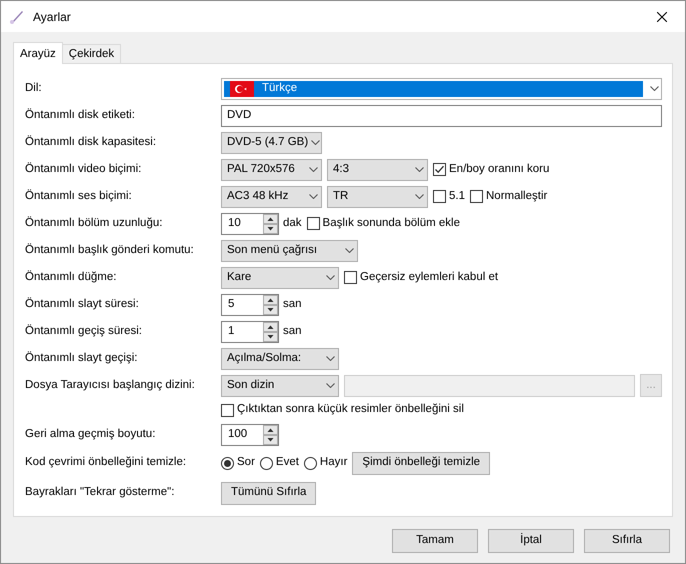  What do you see at coordinates (250, 435) in the screenshot?
I see `spin-box: 100` at bounding box center [250, 435].